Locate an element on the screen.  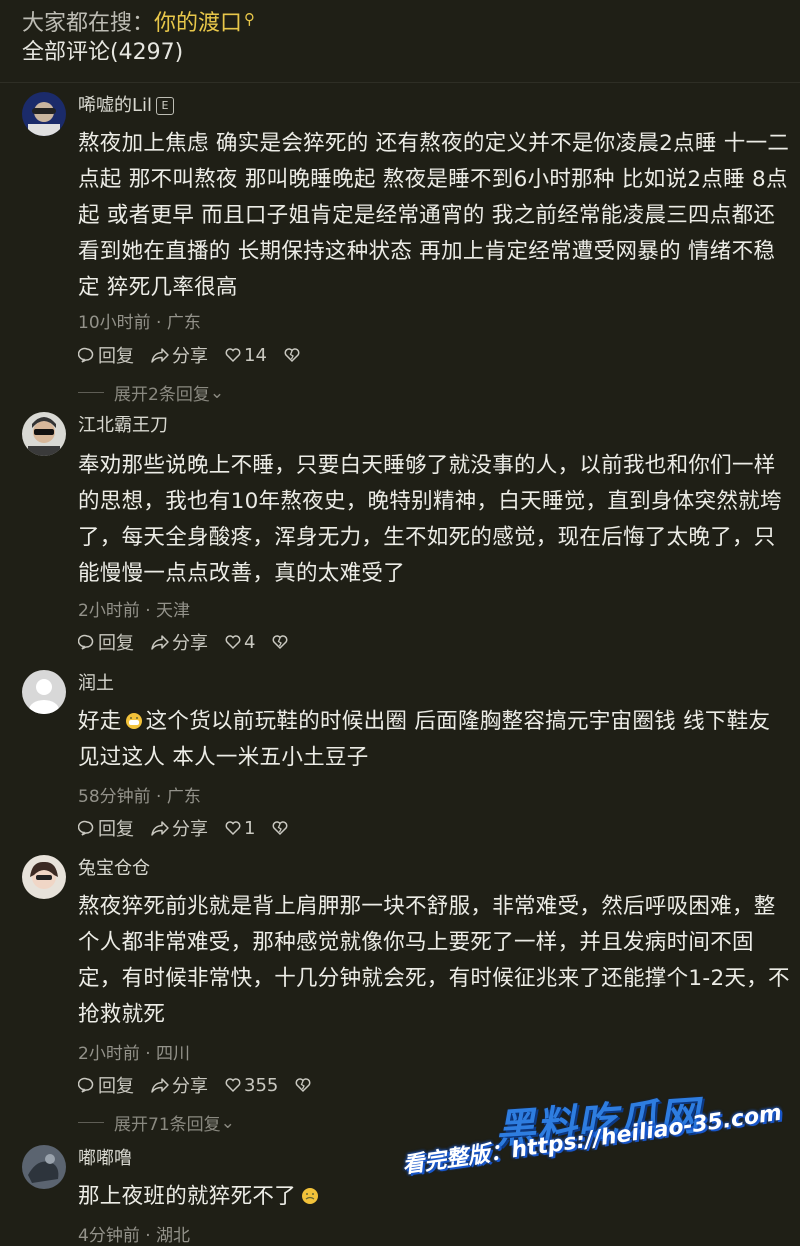
like-count: 14 is located at coordinates (255, 355).